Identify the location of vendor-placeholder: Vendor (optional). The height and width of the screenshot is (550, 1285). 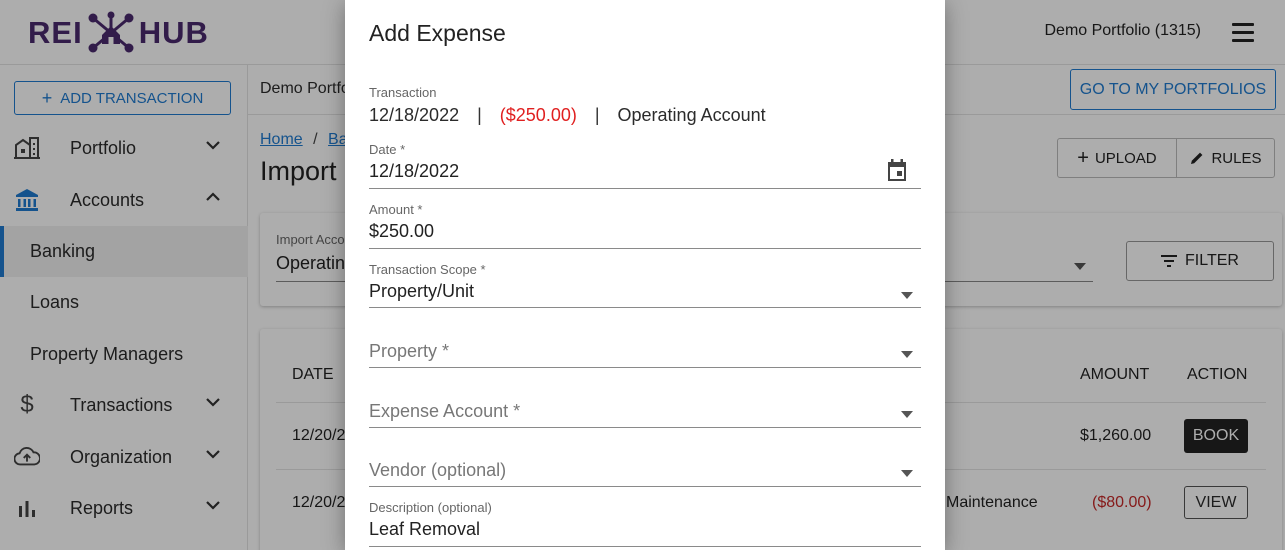
(438, 470).